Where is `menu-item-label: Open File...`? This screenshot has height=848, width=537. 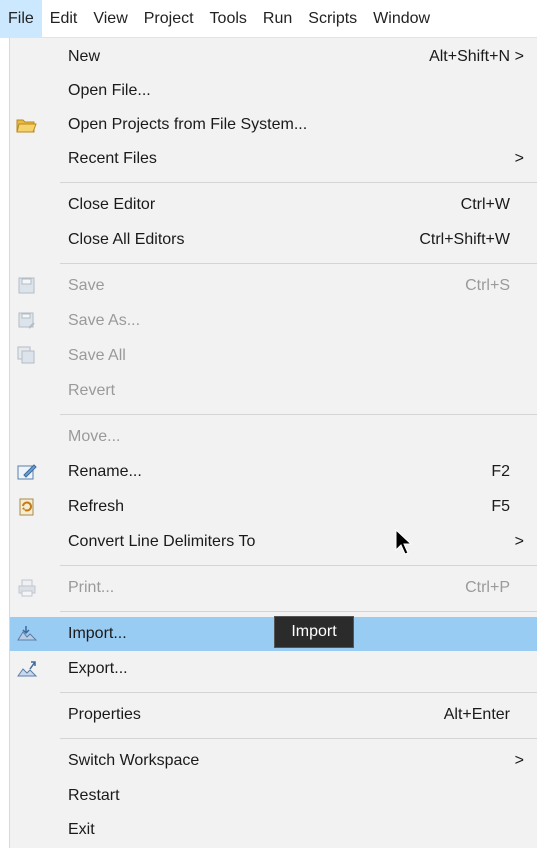 menu-item-label: Open File... is located at coordinates (109, 90).